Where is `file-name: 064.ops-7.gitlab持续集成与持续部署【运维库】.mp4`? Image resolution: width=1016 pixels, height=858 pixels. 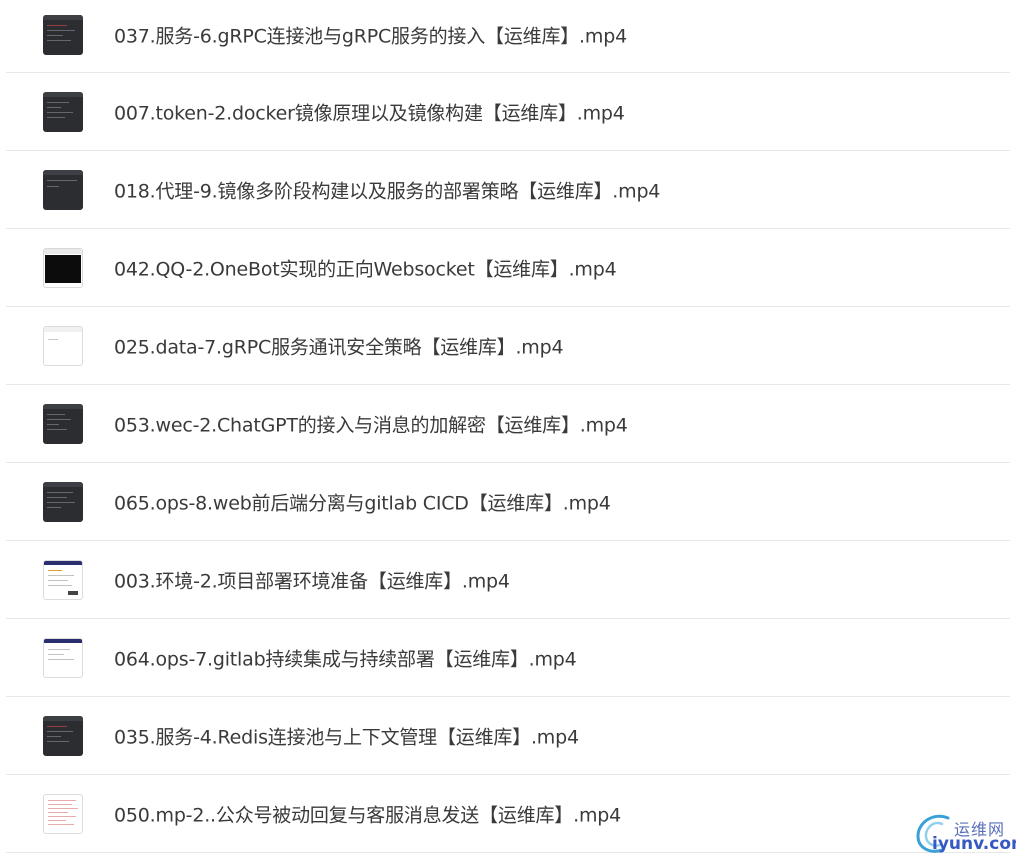
file-name: 064.ops-7.gitlab持续集成与持续部署【运维库】.mp4 is located at coordinates (345, 658).